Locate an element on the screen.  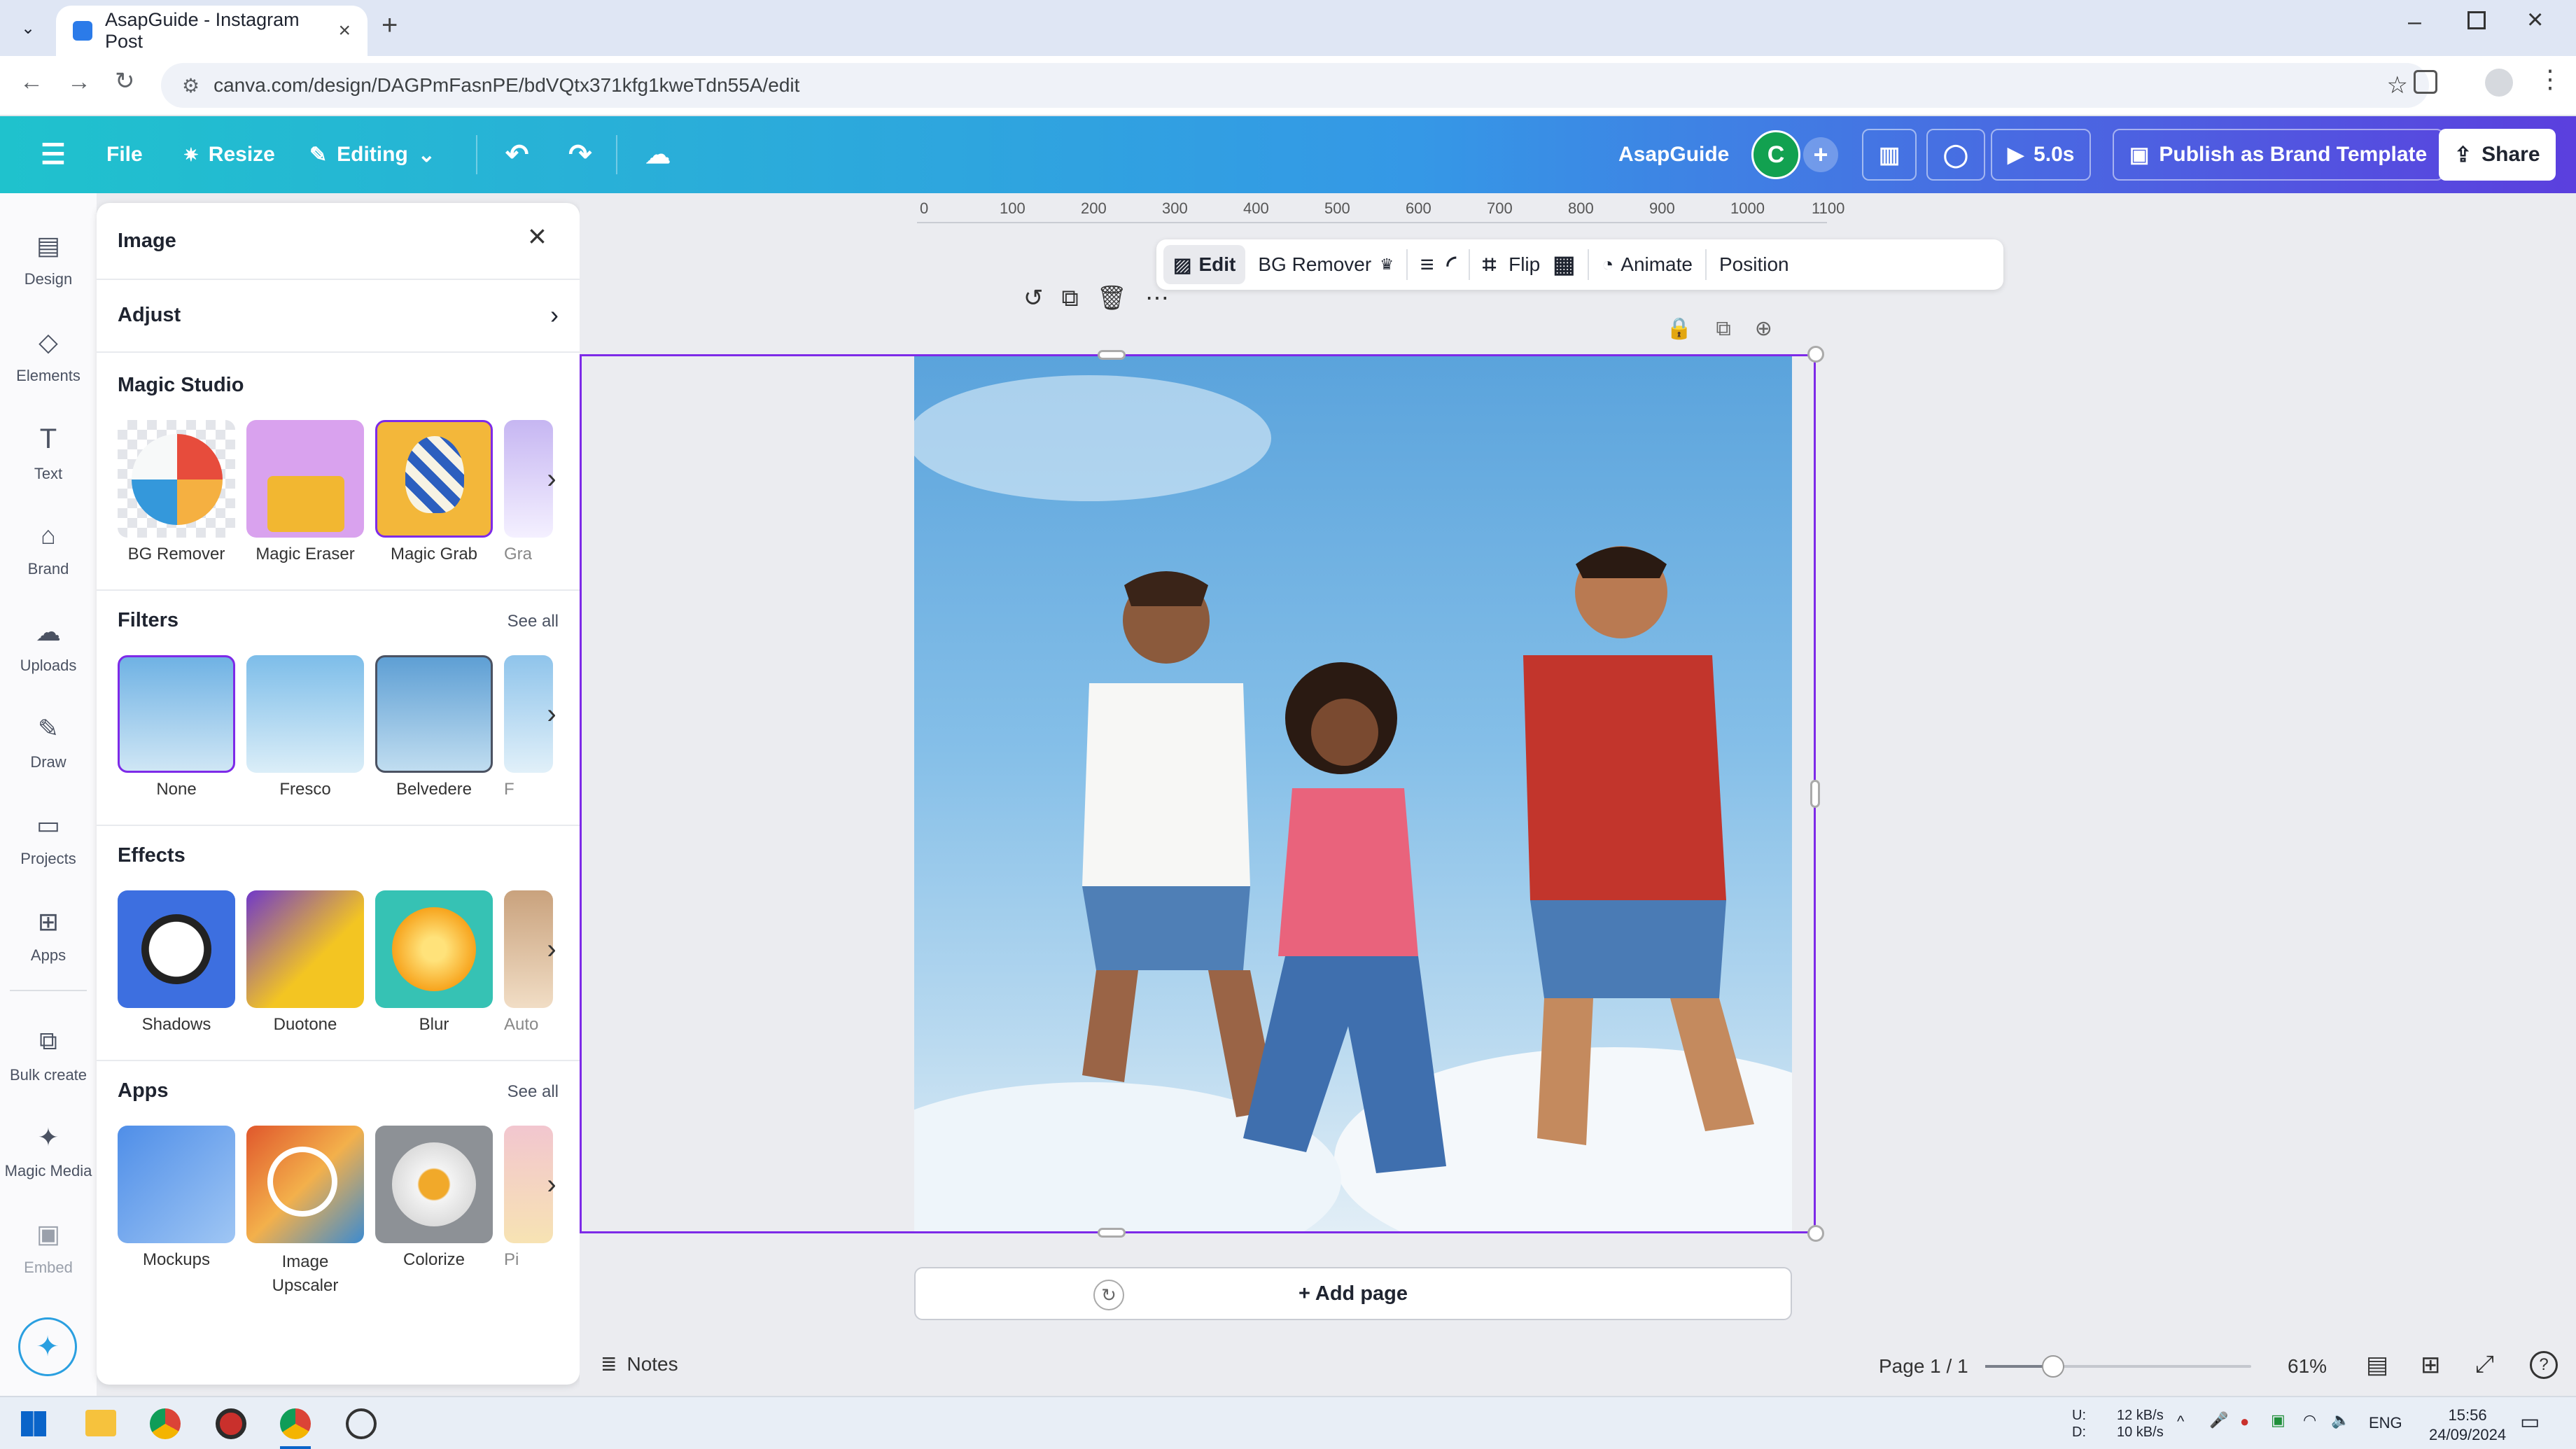
rail-item-apps: ⊞ Apps is located at coordinates (48, 935).